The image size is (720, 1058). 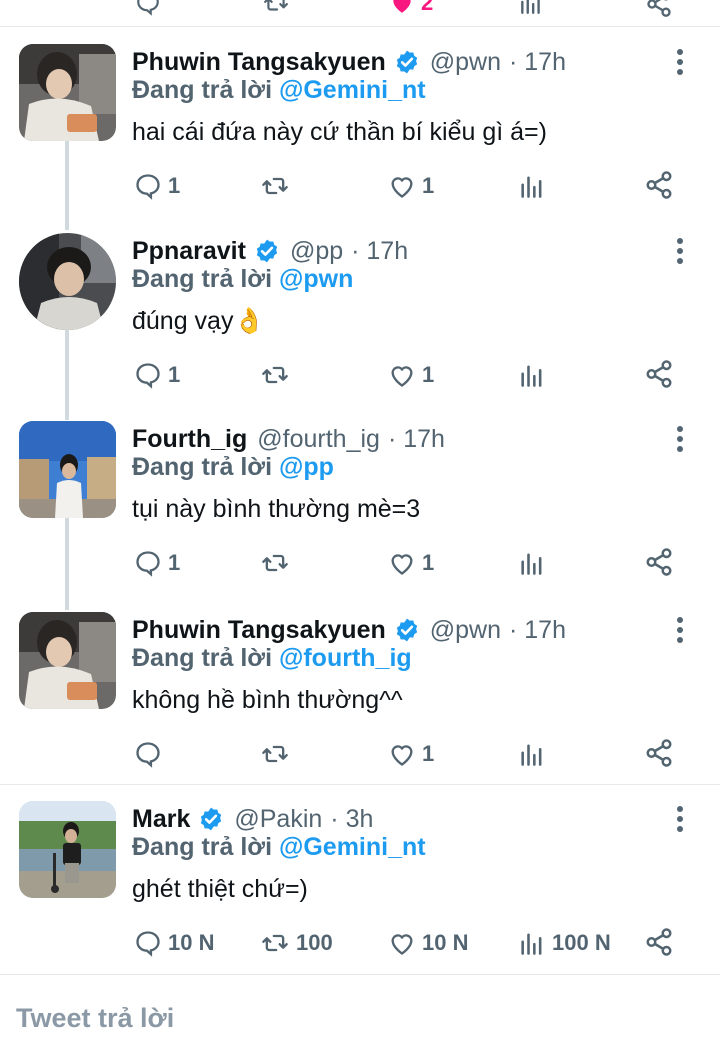 What do you see at coordinates (360, 13) in the screenshot?
I see `previous-tweet-actions: 2` at bounding box center [360, 13].